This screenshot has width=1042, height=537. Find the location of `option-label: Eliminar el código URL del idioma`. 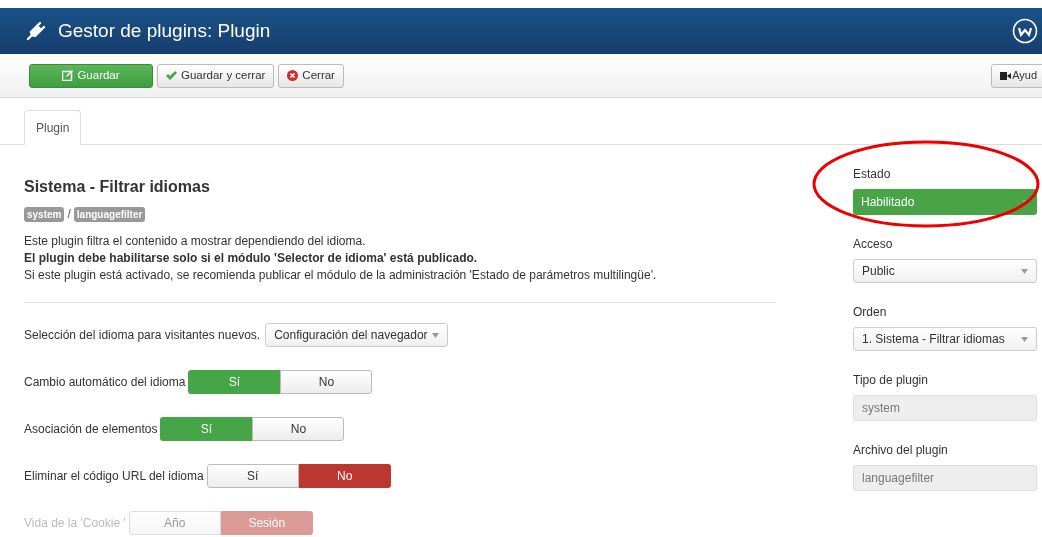

option-label: Eliminar el código URL del idioma is located at coordinates (114, 476).